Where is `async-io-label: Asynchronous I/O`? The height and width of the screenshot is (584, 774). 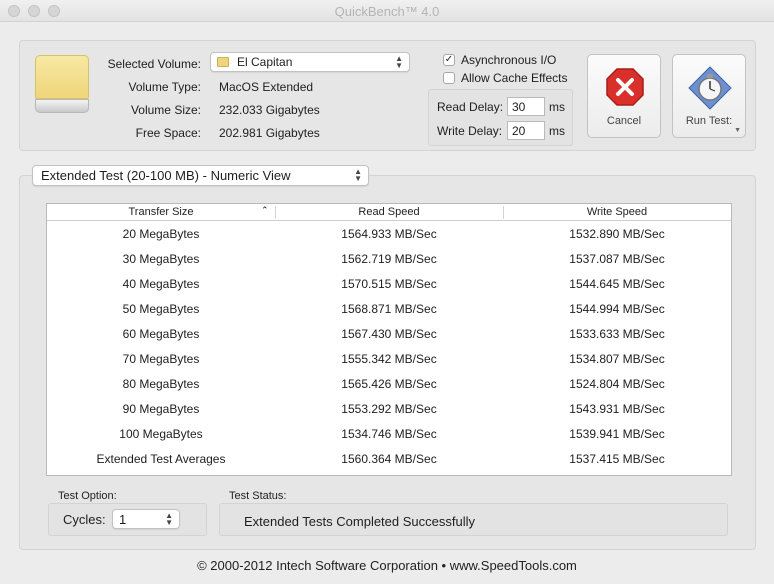 async-io-label: Asynchronous I/O is located at coordinates (509, 60).